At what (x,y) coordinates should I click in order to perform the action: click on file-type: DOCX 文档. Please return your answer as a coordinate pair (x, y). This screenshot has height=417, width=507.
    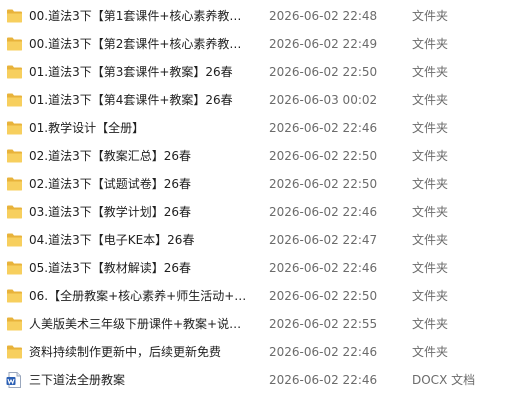
    Looking at the image, I should click on (444, 380).